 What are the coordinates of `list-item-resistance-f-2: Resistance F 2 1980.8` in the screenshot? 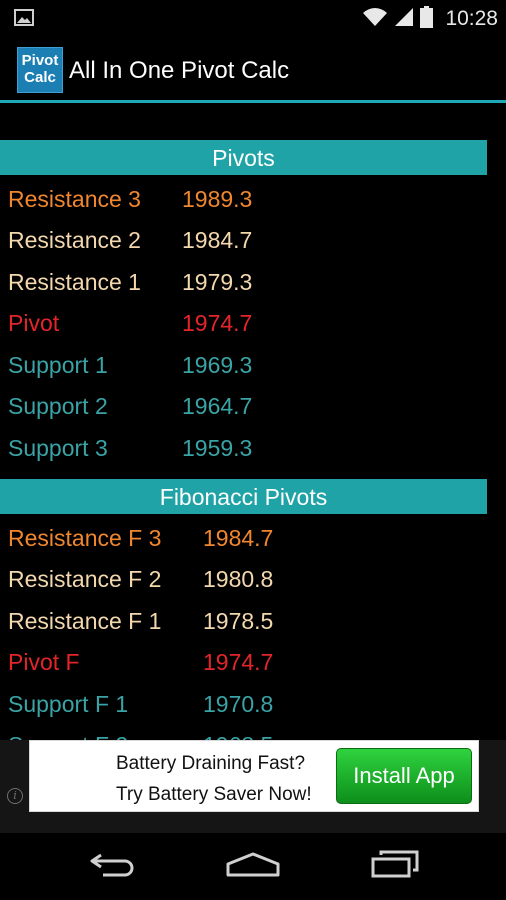 It's located at (243, 579).